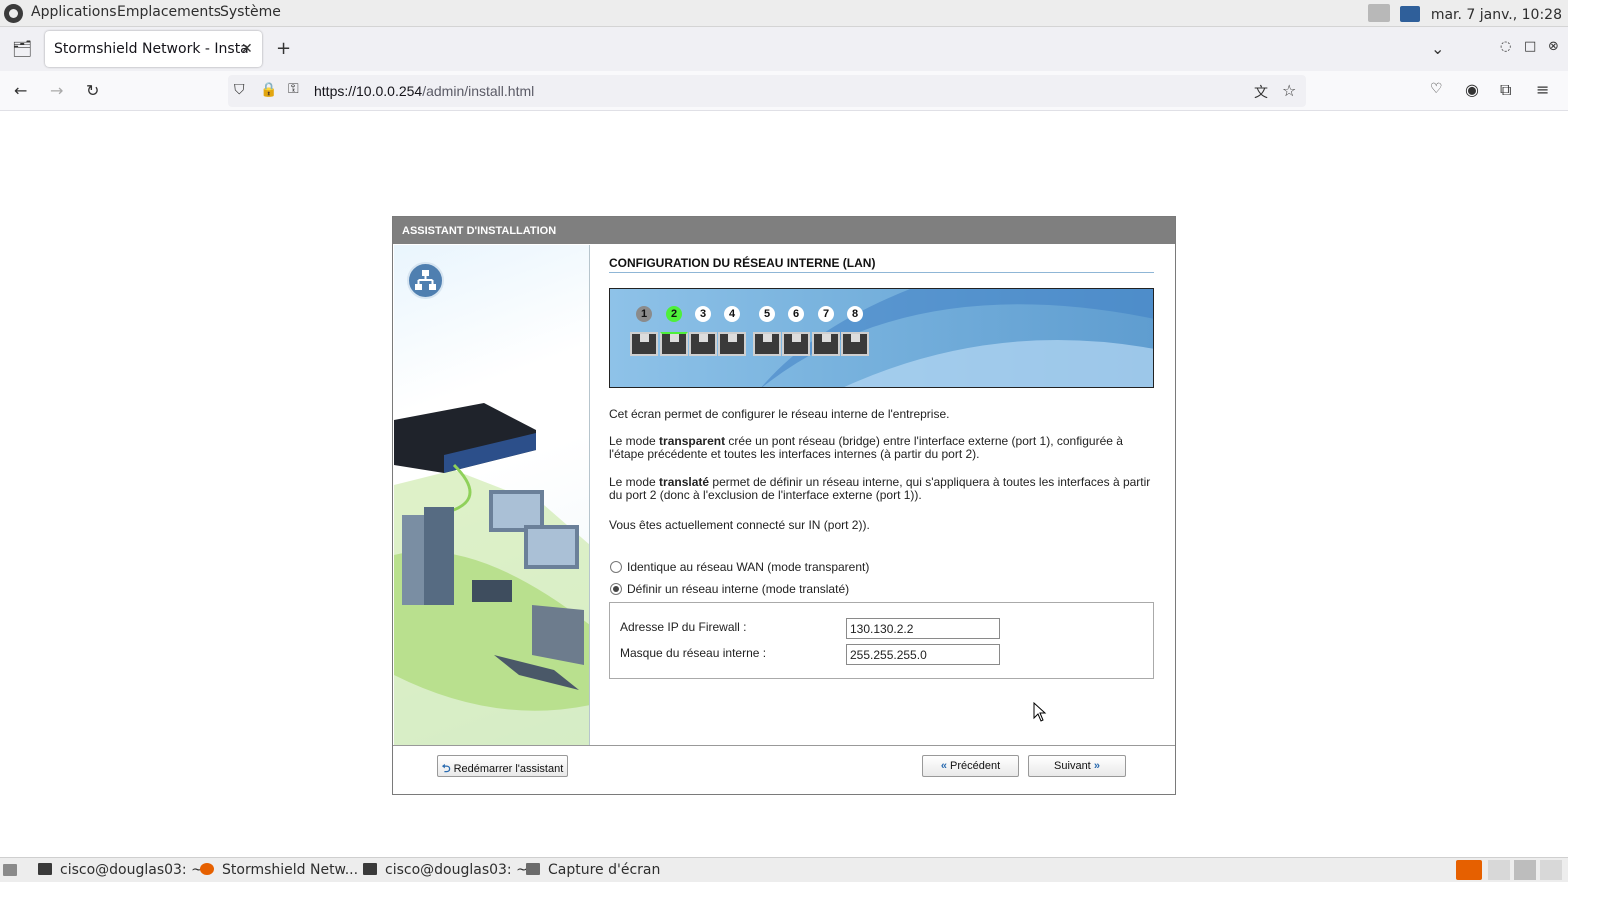 This screenshot has width=1600, height=900. What do you see at coordinates (703, 314) in the screenshot?
I see `port-number-3: 3` at bounding box center [703, 314].